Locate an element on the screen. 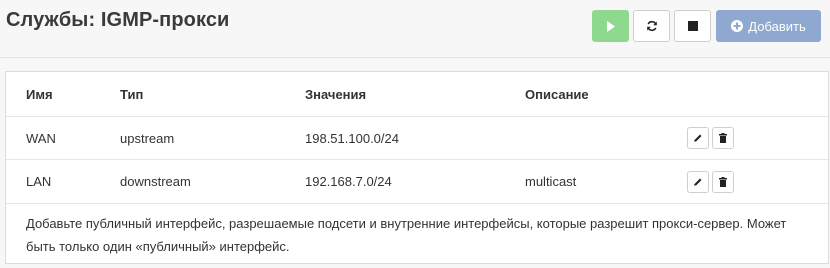 Image resolution: width=830 pixels, height=268 pixels. page-title: Службы: IGMP-прокси is located at coordinates (118, 20).